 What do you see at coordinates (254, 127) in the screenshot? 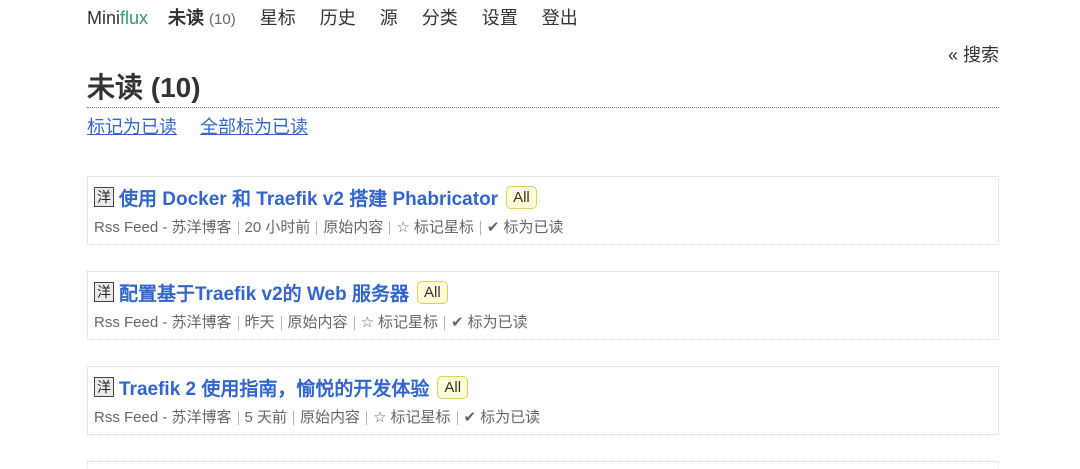
I see `mark-all-read-link: 全部标为已读` at bounding box center [254, 127].